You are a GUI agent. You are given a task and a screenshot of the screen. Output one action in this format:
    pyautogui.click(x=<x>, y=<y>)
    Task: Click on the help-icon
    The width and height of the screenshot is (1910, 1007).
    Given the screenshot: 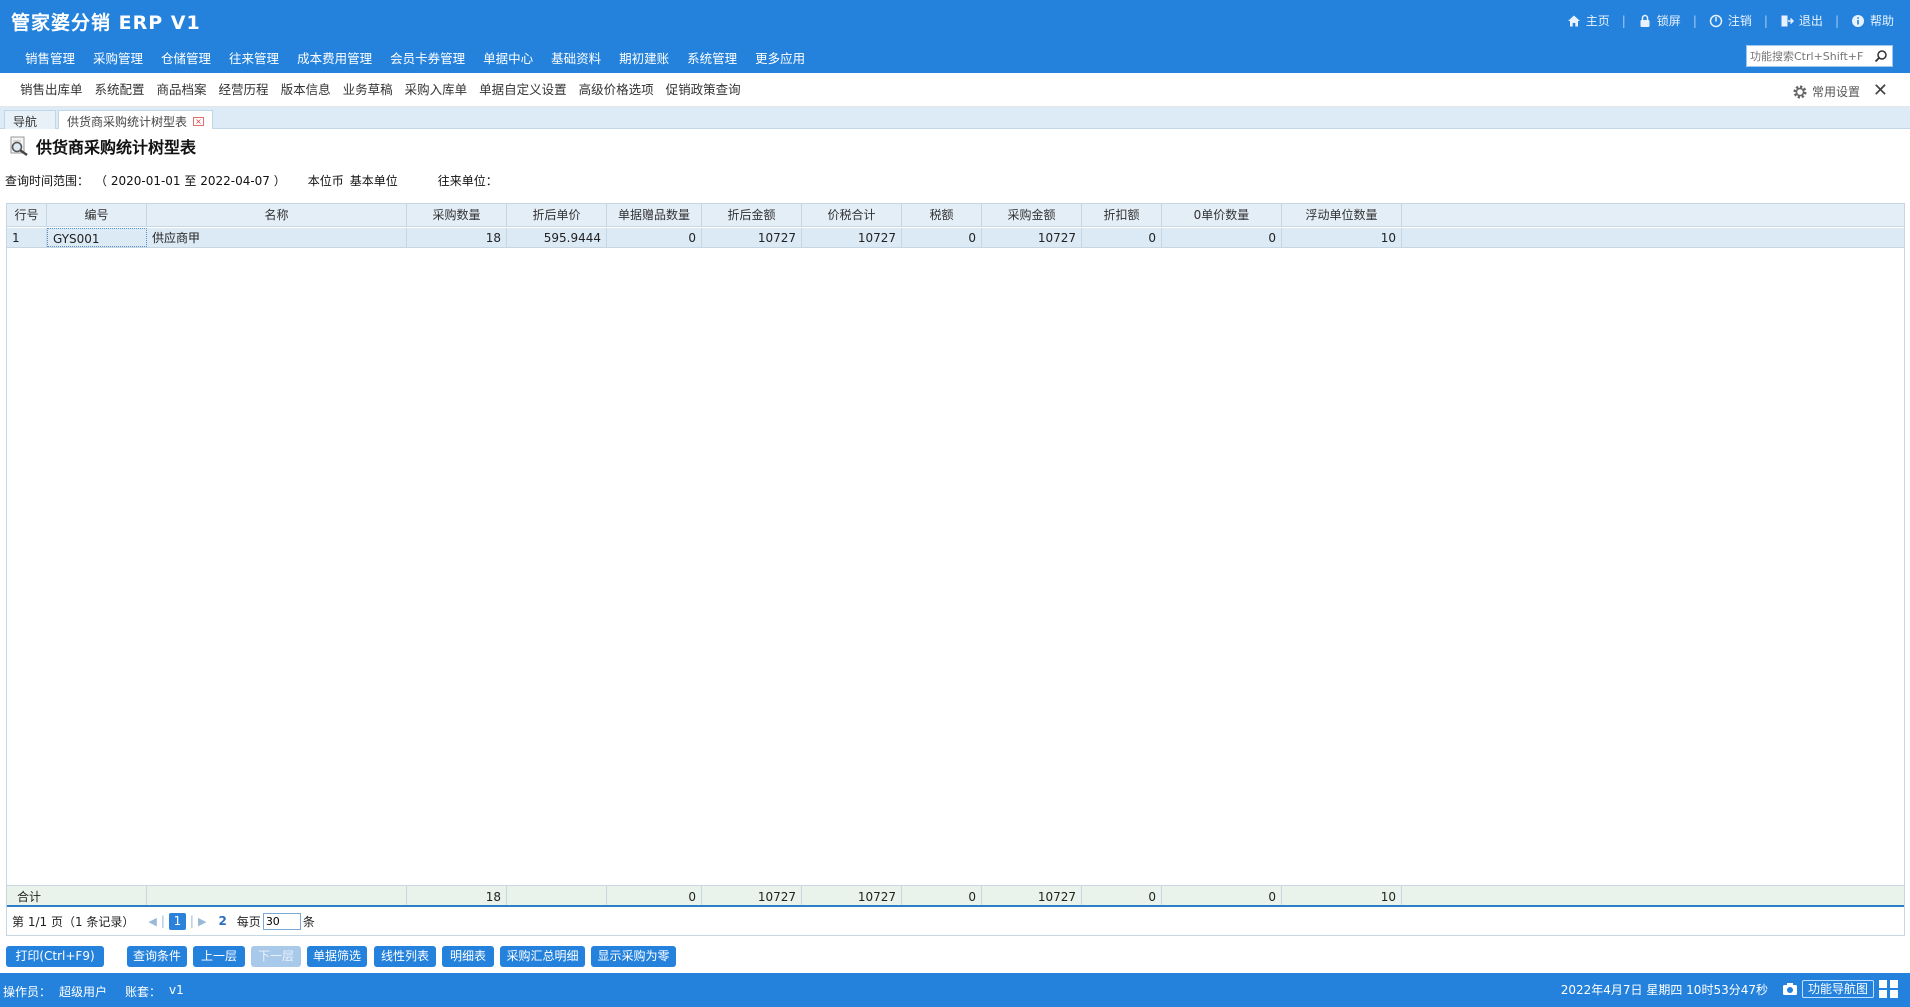 What is the action you would take?
    pyautogui.click(x=1857, y=20)
    